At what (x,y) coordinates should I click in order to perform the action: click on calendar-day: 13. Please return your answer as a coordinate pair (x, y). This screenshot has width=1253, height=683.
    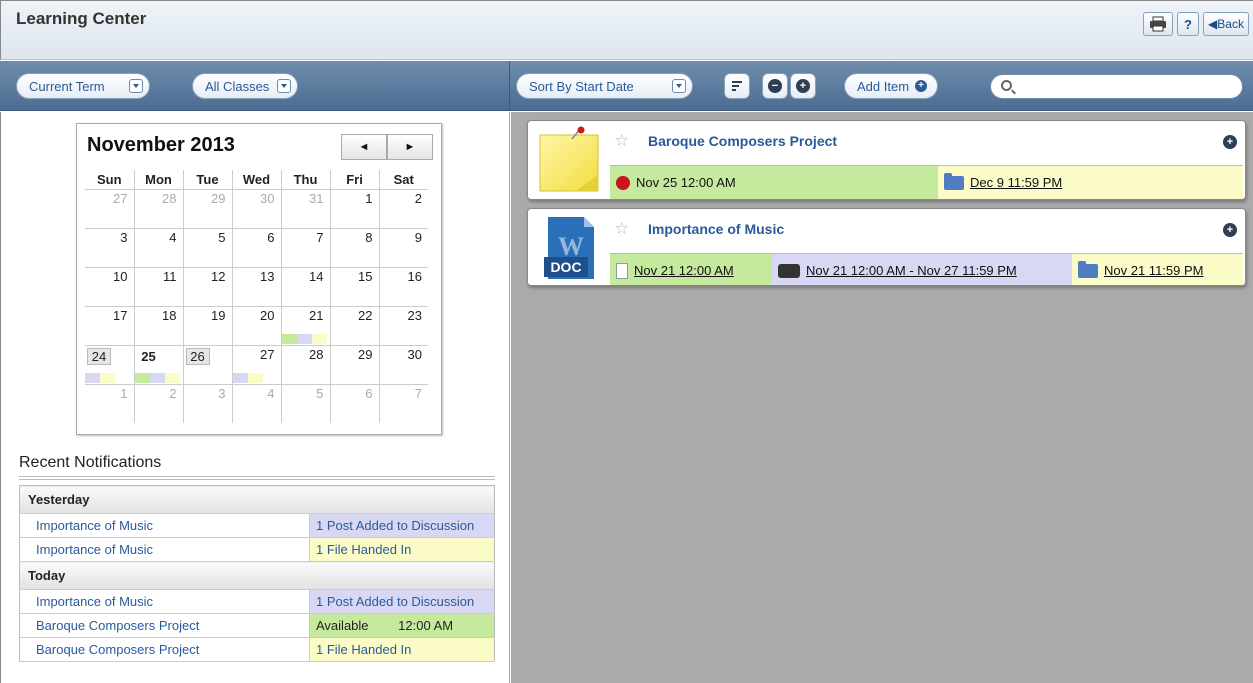
    Looking at the image, I should click on (256, 286).